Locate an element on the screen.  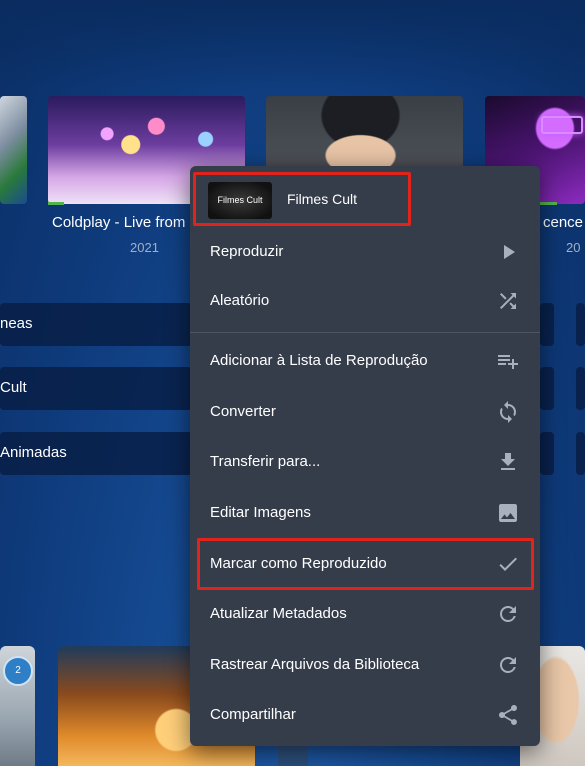
play-icon is located at coordinates (508, 252).